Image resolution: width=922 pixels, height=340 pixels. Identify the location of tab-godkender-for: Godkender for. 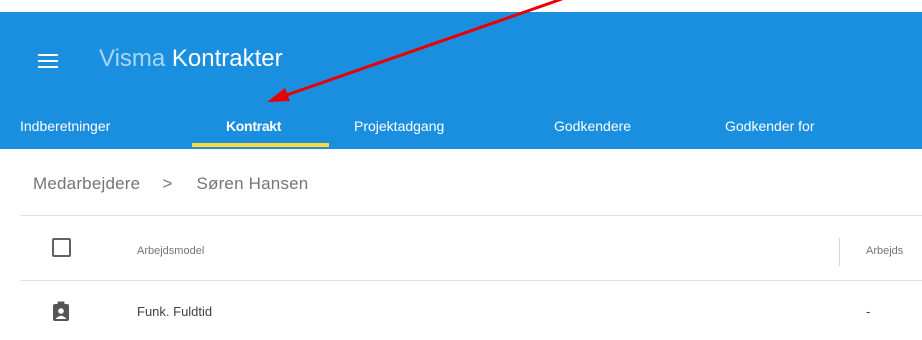
(770, 131).